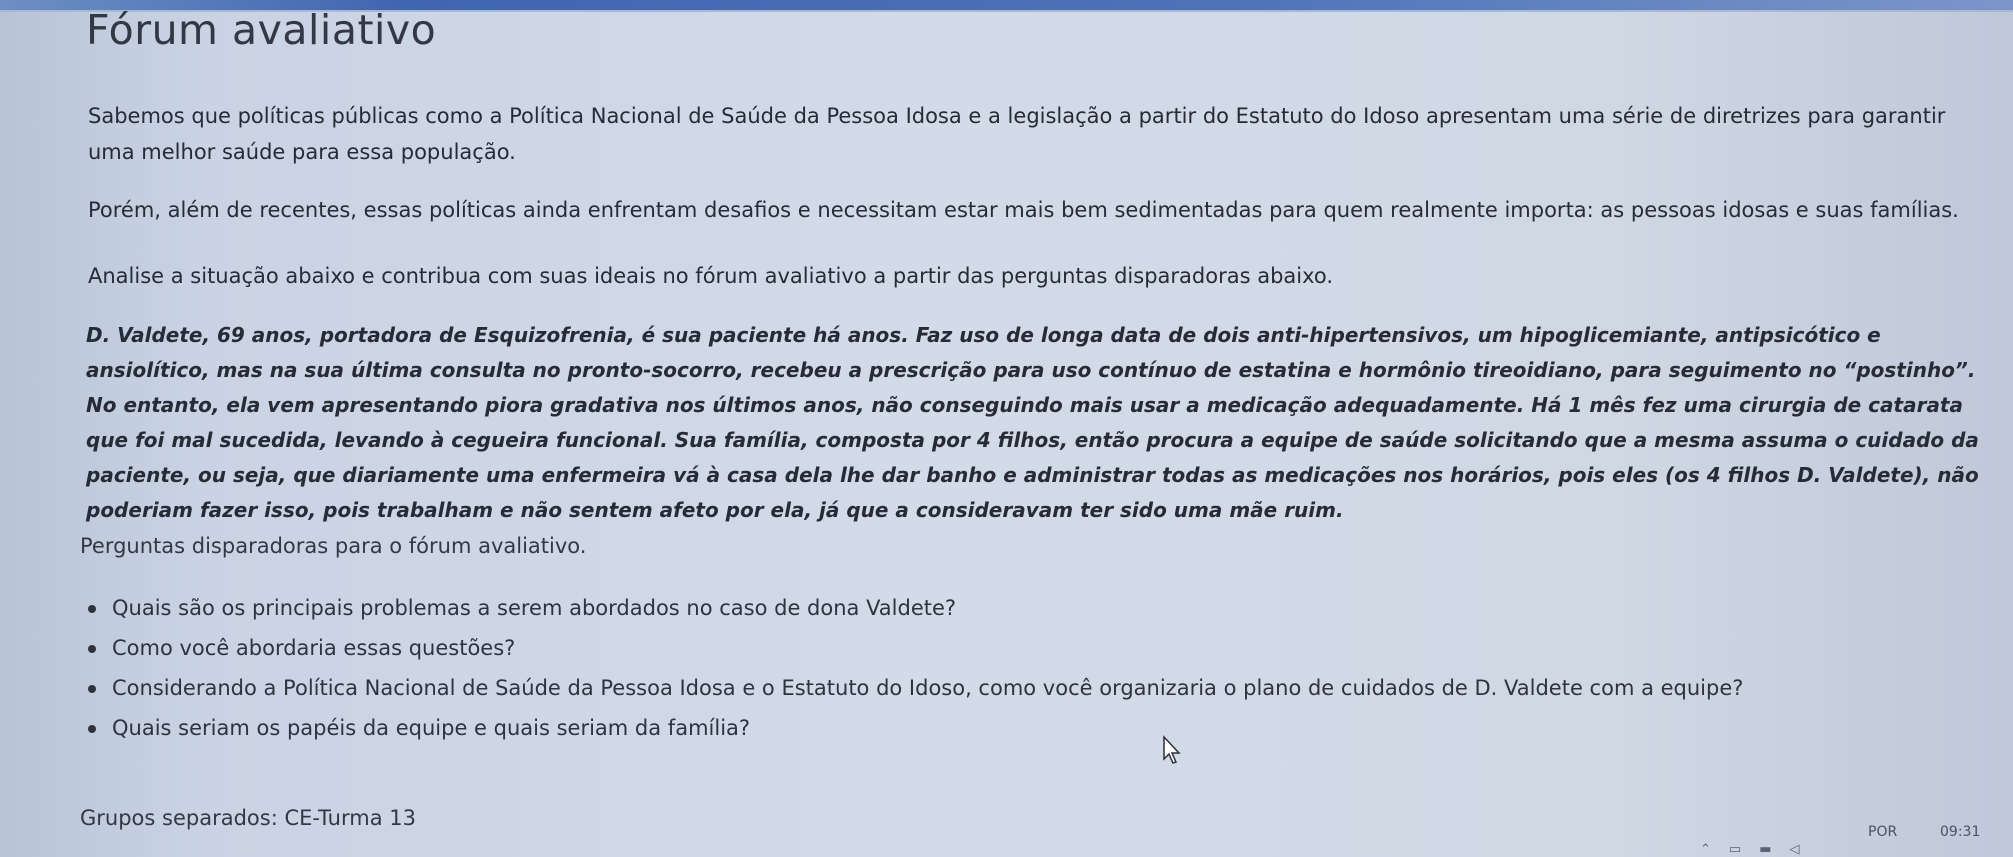 This screenshot has width=2013, height=857. Describe the element at coordinates (1705, 849) in the screenshot. I see `chevron-up-icon: ⌃` at that location.